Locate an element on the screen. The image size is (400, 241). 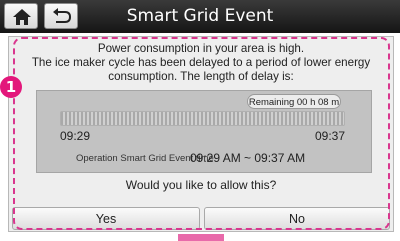
page-title: Smart Grid Event is located at coordinates (200, 16).